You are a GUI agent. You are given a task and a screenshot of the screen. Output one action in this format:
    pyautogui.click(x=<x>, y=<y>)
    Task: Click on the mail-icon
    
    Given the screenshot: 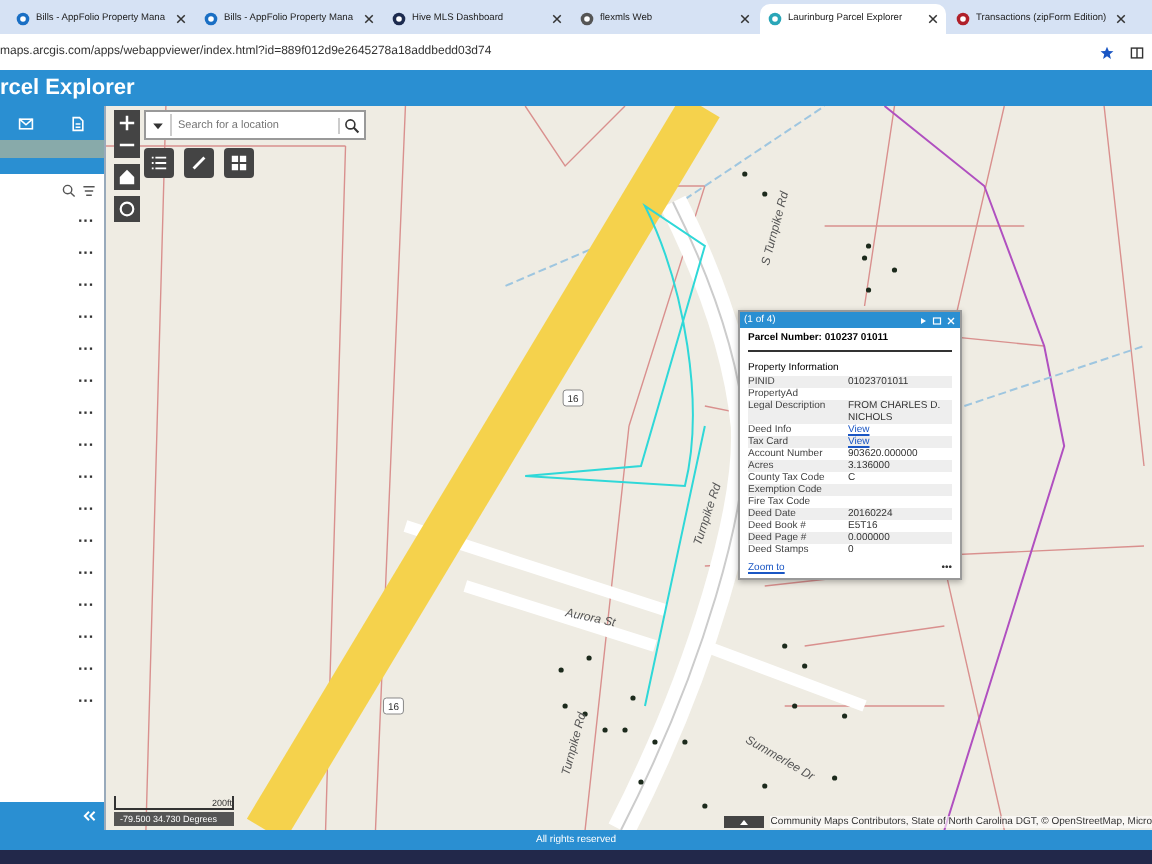 What is the action you would take?
    pyautogui.click(x=26, y=123)
    